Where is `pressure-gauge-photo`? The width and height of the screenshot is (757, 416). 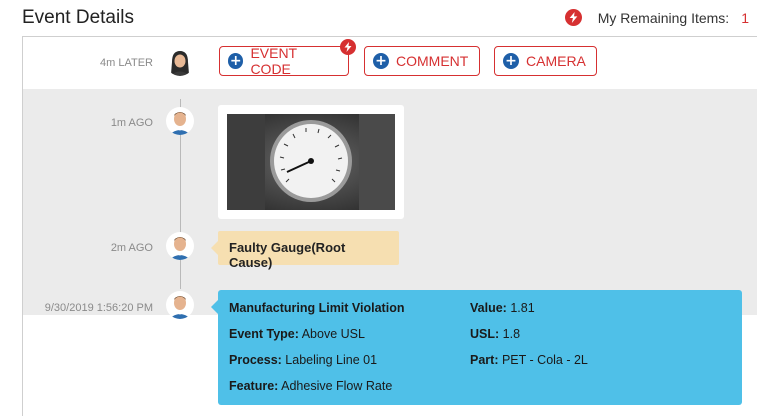
pressure-gauge-photo is located at coordinates (311, 162).